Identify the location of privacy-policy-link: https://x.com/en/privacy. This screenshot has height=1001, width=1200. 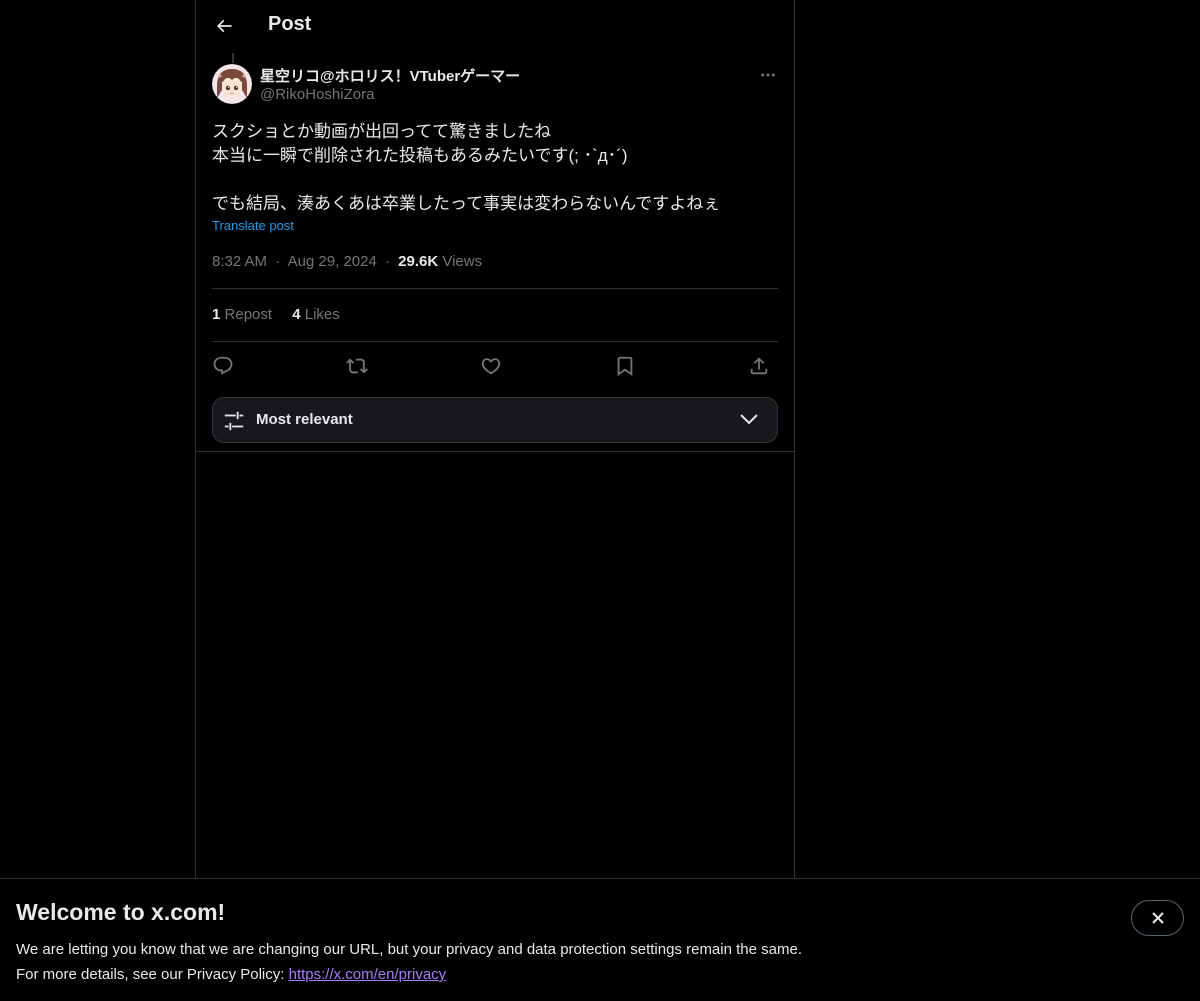
(368, 974).